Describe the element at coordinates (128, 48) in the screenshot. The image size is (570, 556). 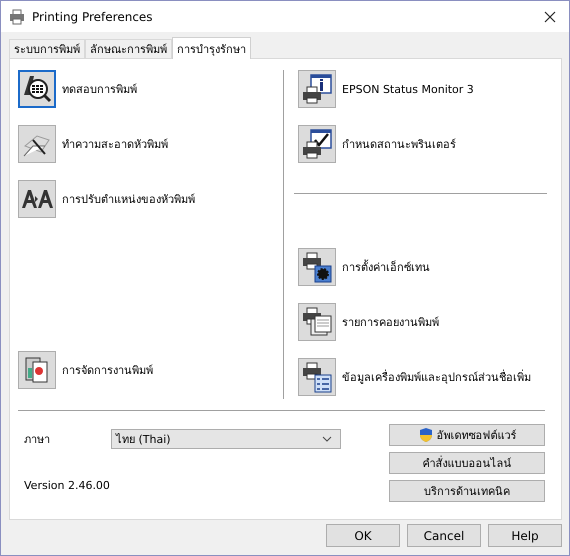
I see `tab: ลักษณะการพิมพ์` at that location.